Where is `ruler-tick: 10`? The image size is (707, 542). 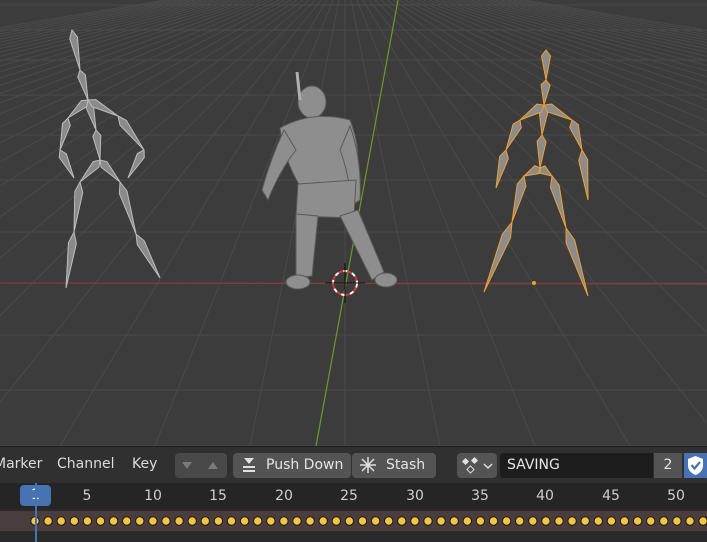
ruler-tick: 10 is located at coordinates (153, 496).